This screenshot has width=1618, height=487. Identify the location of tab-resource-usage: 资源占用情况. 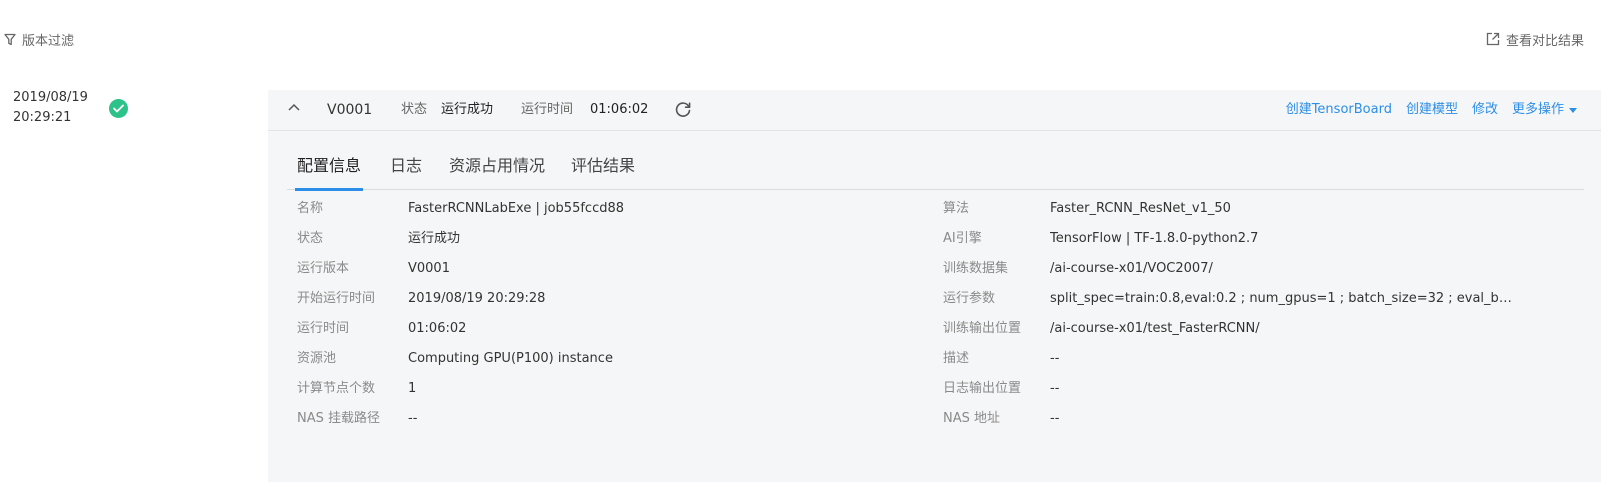
(497, 171).